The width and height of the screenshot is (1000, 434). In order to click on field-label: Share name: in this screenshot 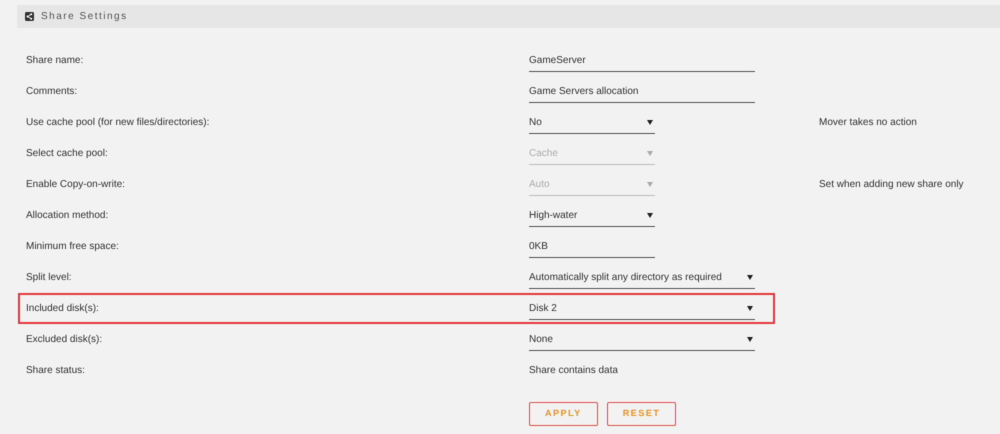, I will do `click(55, 61)`.